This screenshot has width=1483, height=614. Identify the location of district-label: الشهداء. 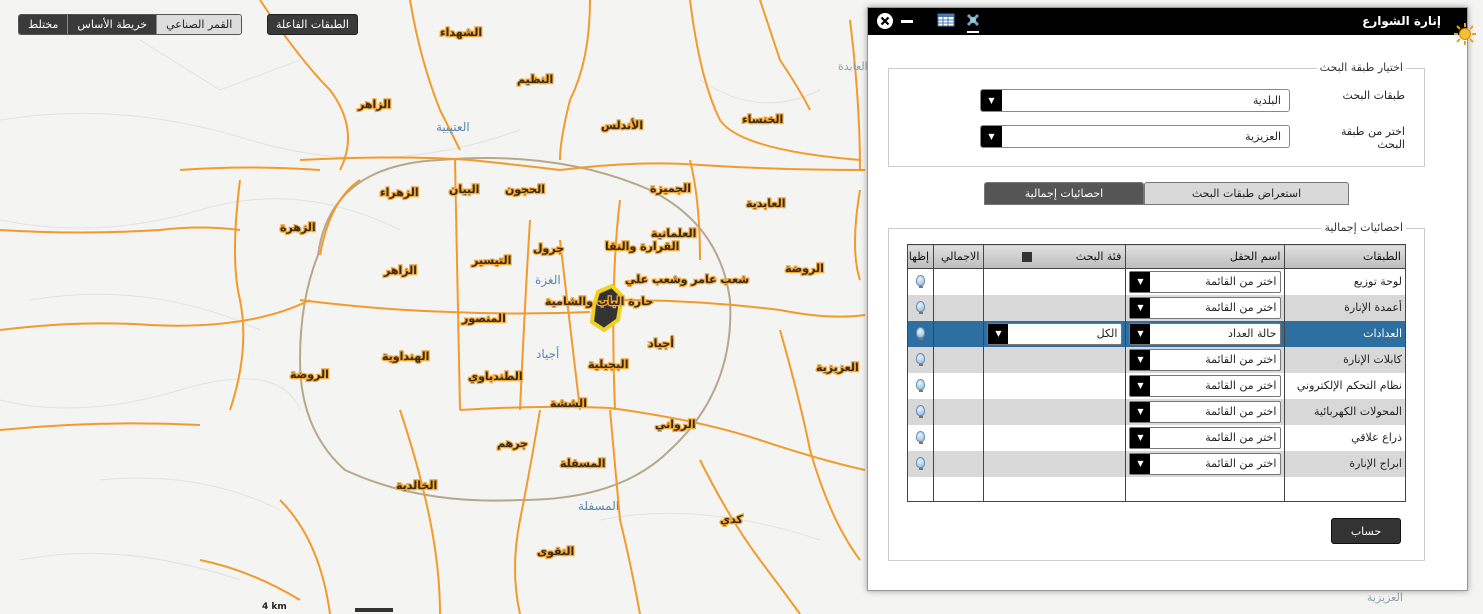
(461, 32).